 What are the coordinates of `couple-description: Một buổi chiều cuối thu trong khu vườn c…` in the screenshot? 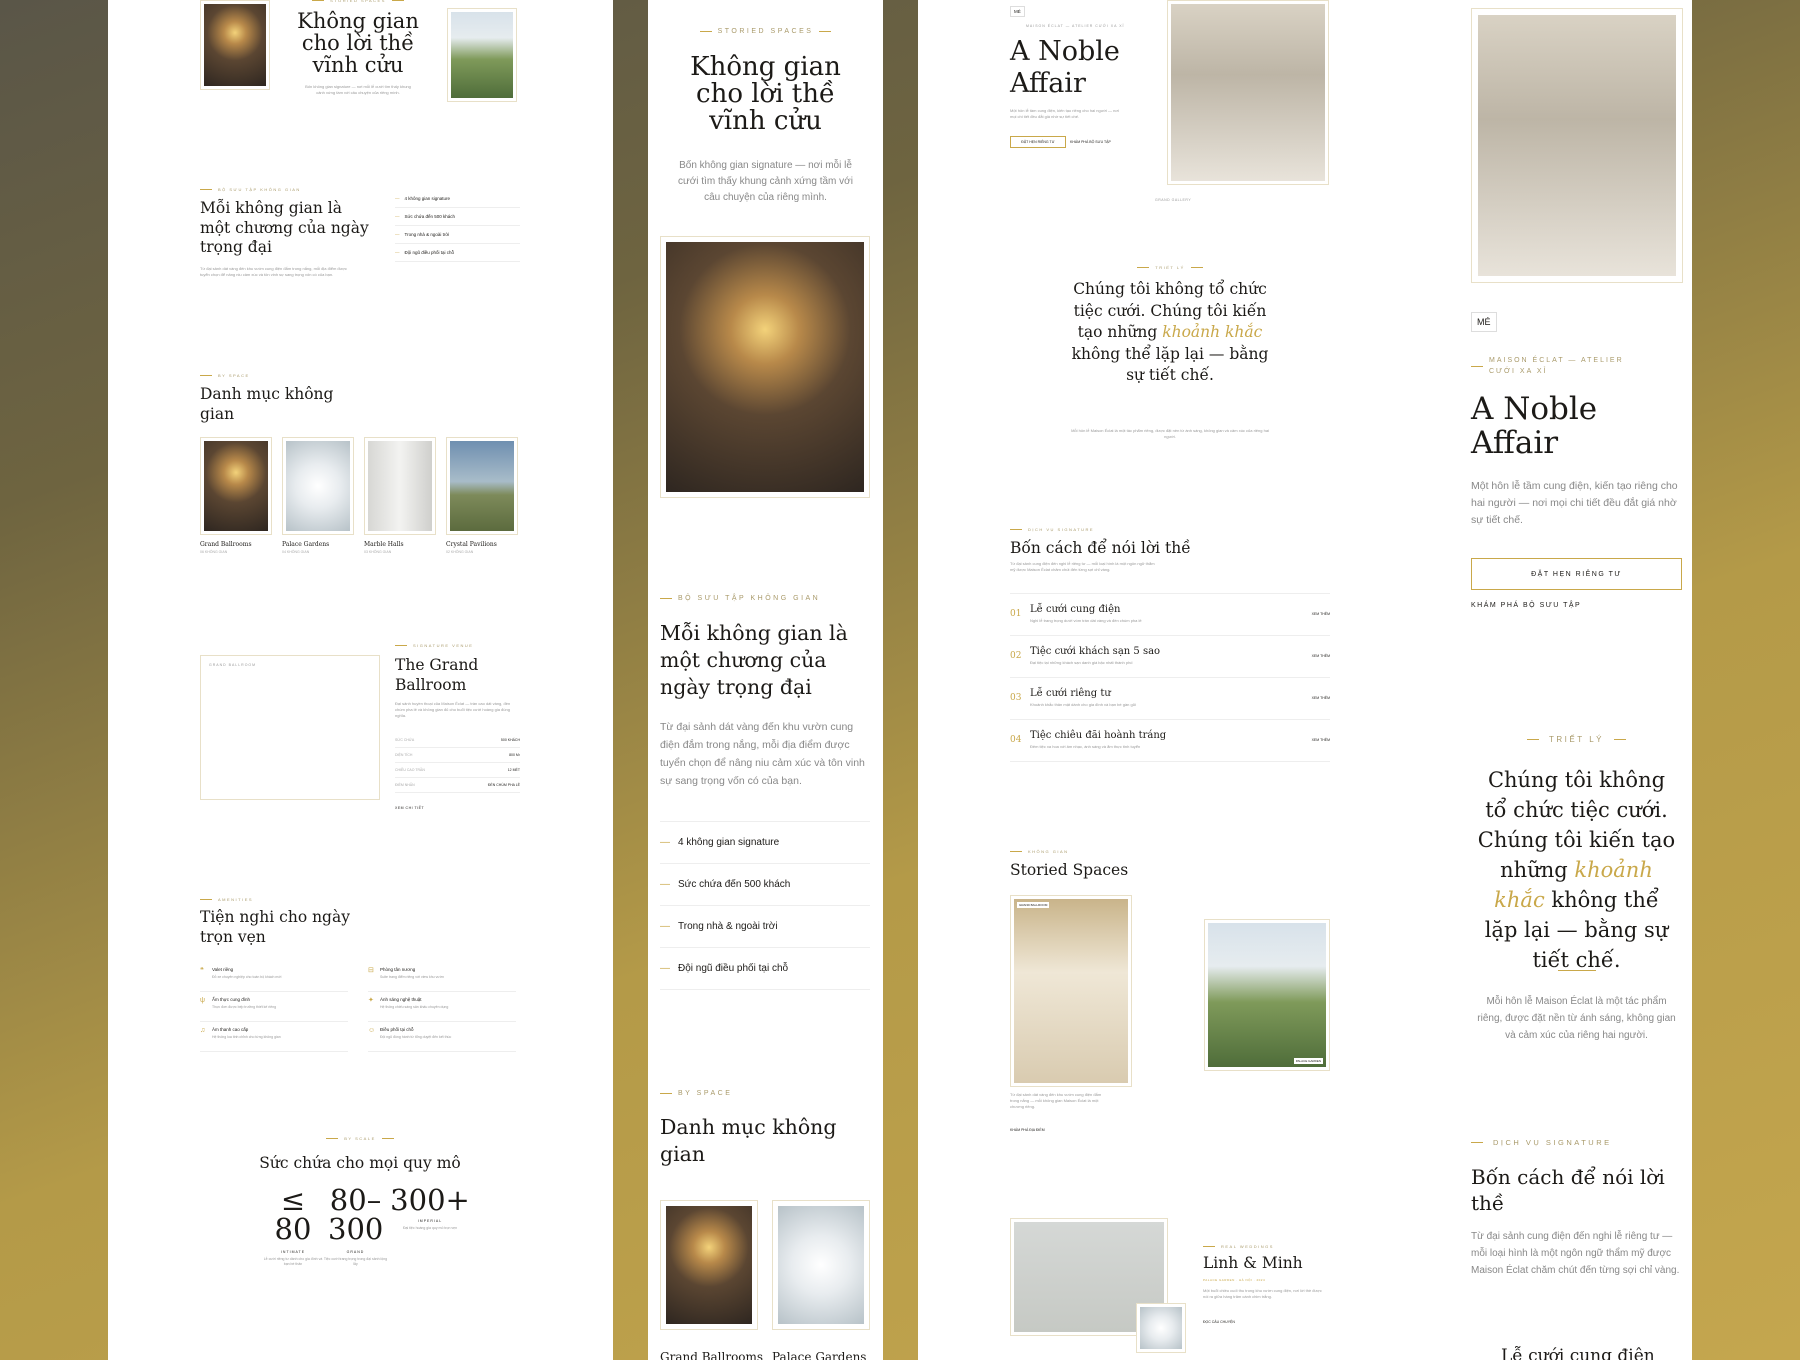 It's located at (1262, 1293).